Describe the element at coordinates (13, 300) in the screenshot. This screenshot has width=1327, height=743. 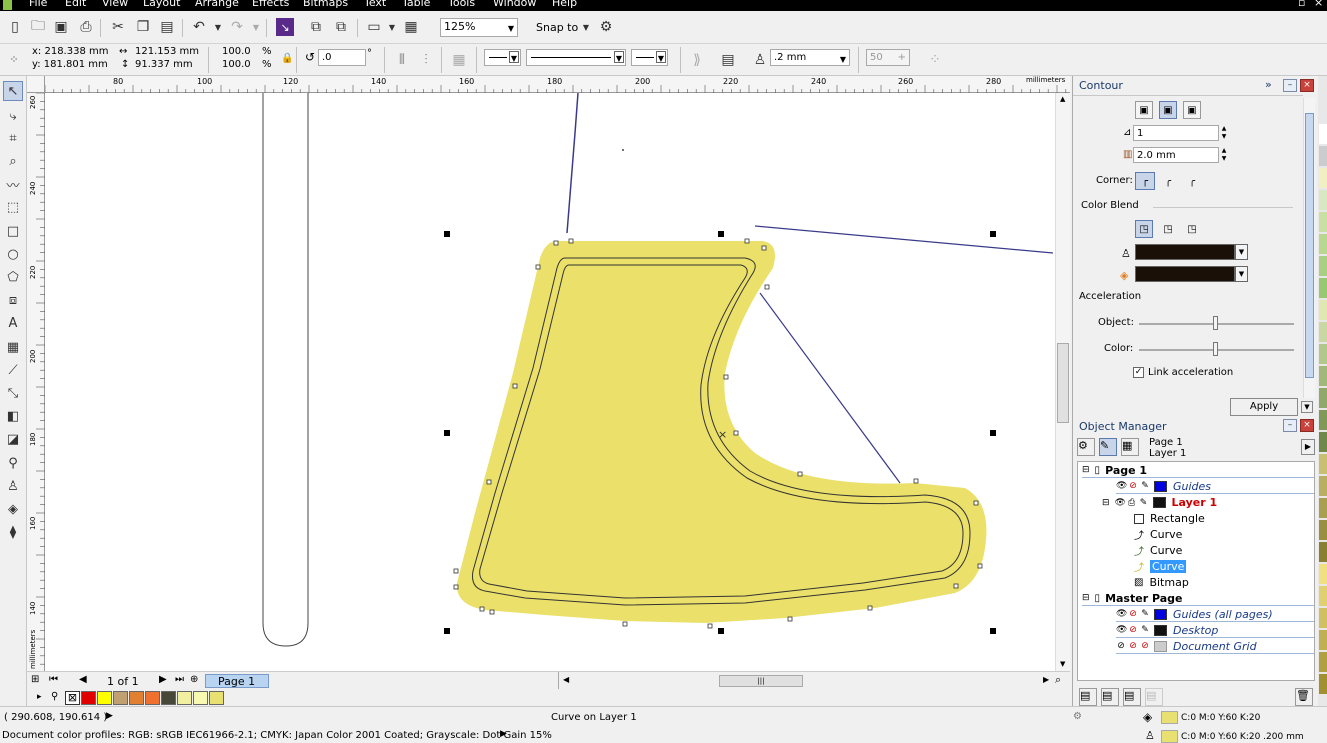
I see `basic-shapes-tool-icon: ⧈` at that location.